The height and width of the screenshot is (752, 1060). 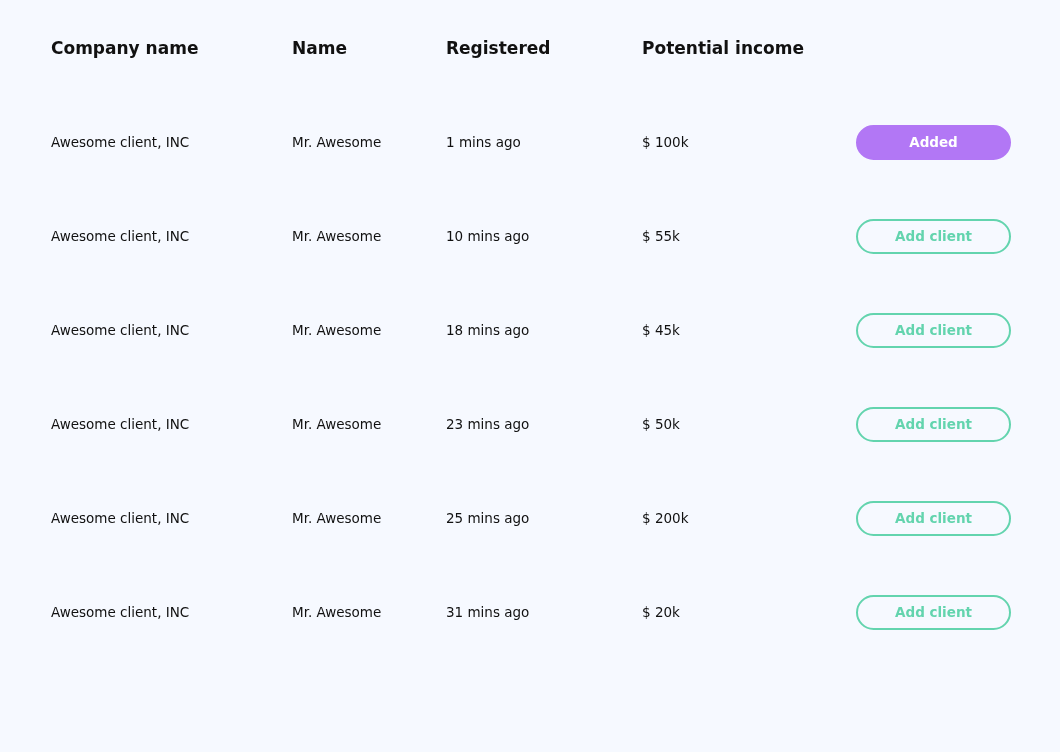 What do you see at coordinates (484, 142) in the screenshot?
I see `table-cell-text: 1 mins ago` at bounding box center [484, 142].